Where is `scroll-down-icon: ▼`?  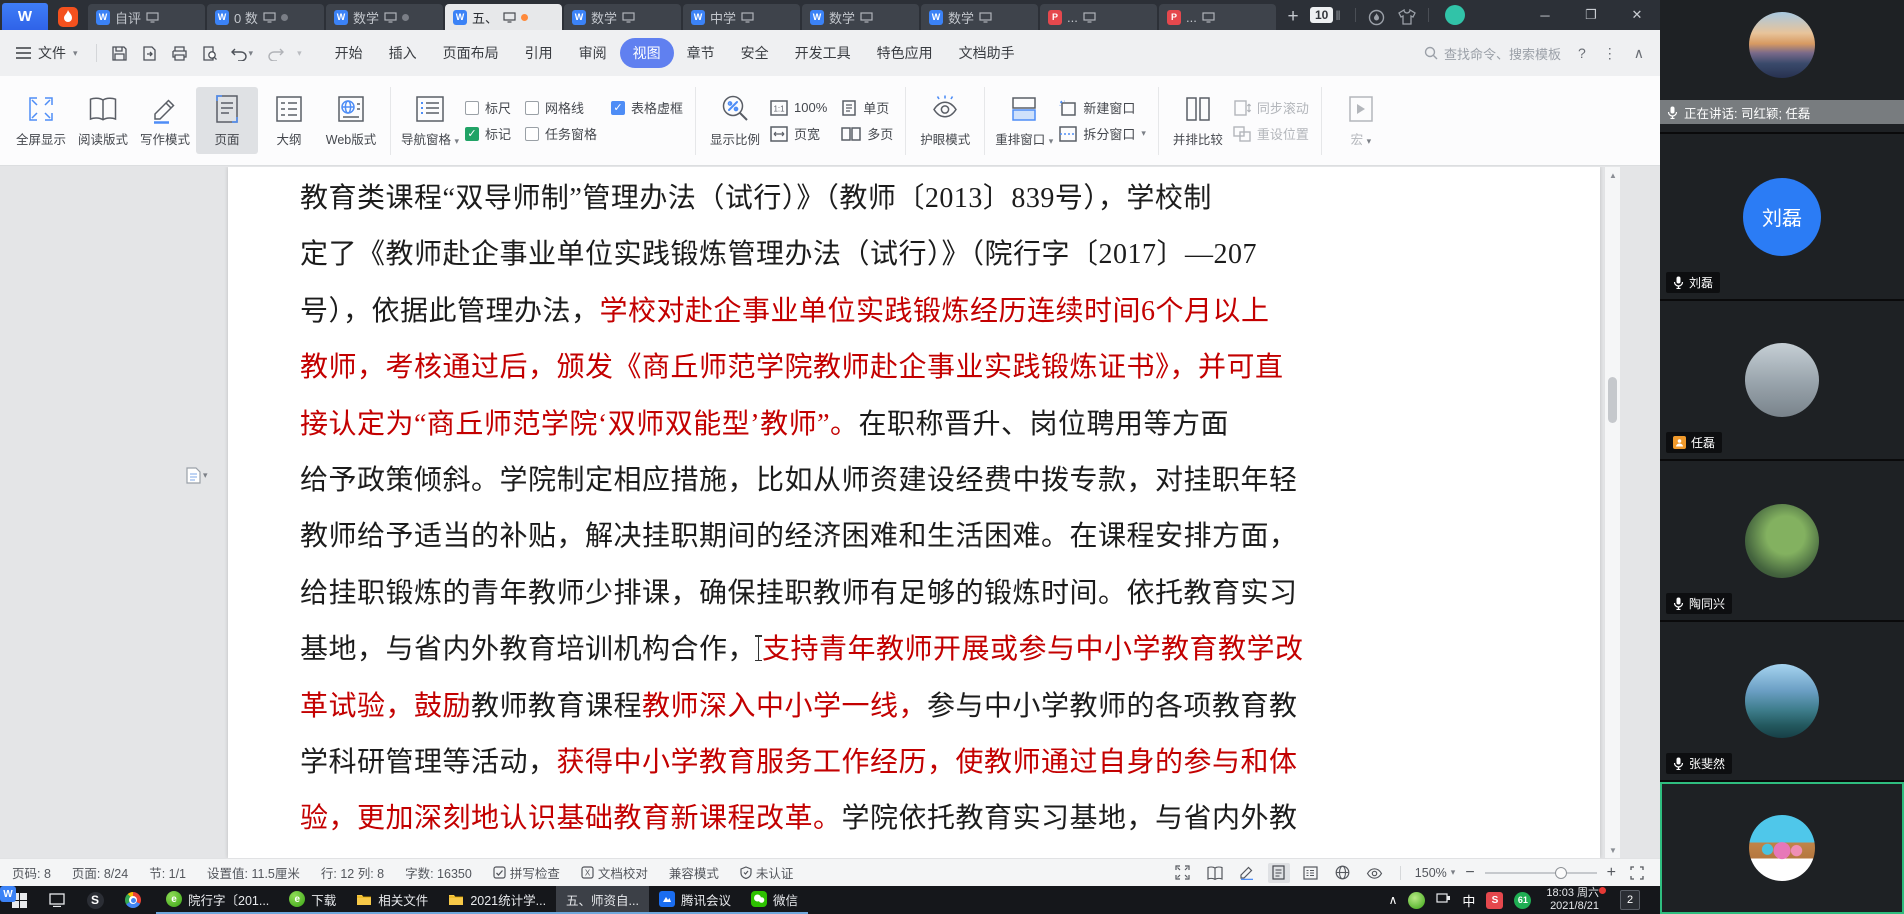 scroll-down-icon: ▼ is located at coordinates (1613, 850).